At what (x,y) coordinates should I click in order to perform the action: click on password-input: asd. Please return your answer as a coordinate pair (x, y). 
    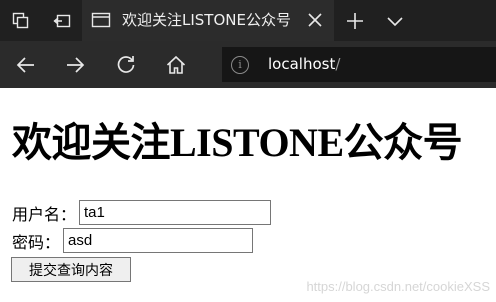
    Looking at the image, I should click on (158, 240).